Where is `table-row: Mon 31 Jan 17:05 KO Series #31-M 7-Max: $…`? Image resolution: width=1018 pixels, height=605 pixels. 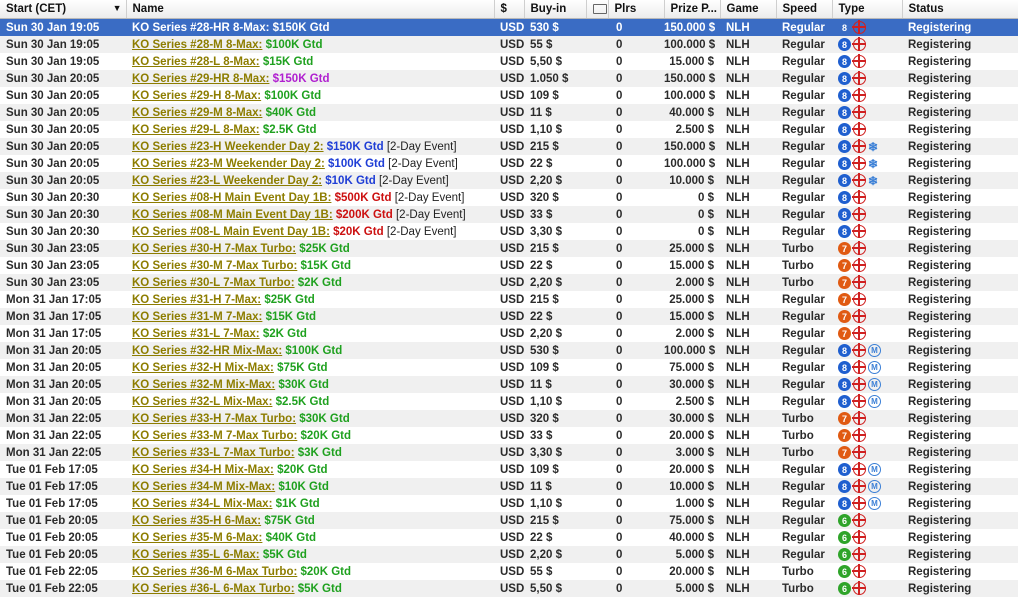
table-row: Mon 31 Jan 17:05 KO Series #31-M 7-Max: $… is located at coordinates (509, 316).